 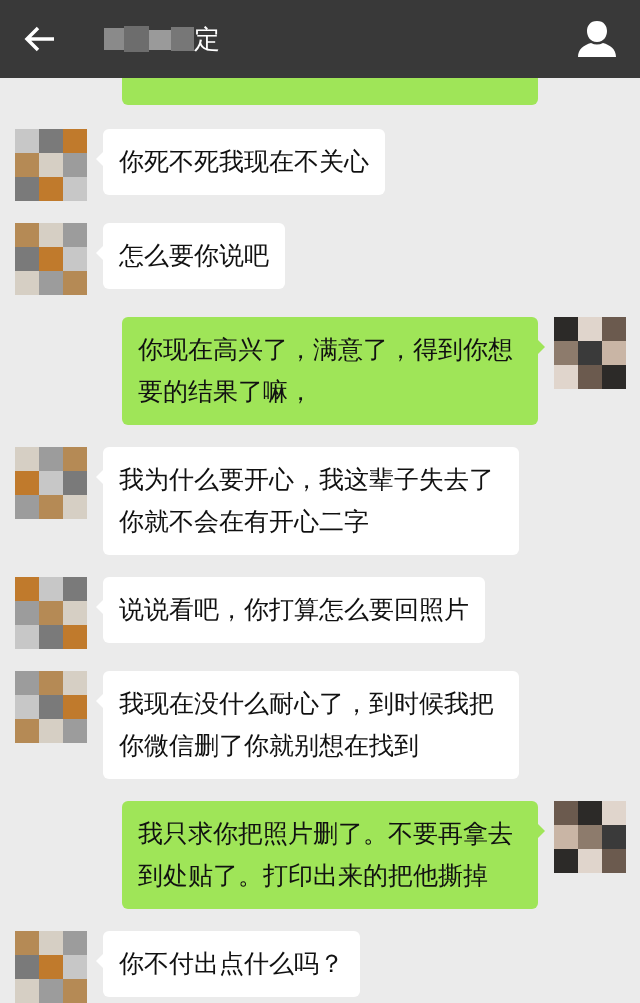 I want to click on back-icon, so click(x=40, y=39).